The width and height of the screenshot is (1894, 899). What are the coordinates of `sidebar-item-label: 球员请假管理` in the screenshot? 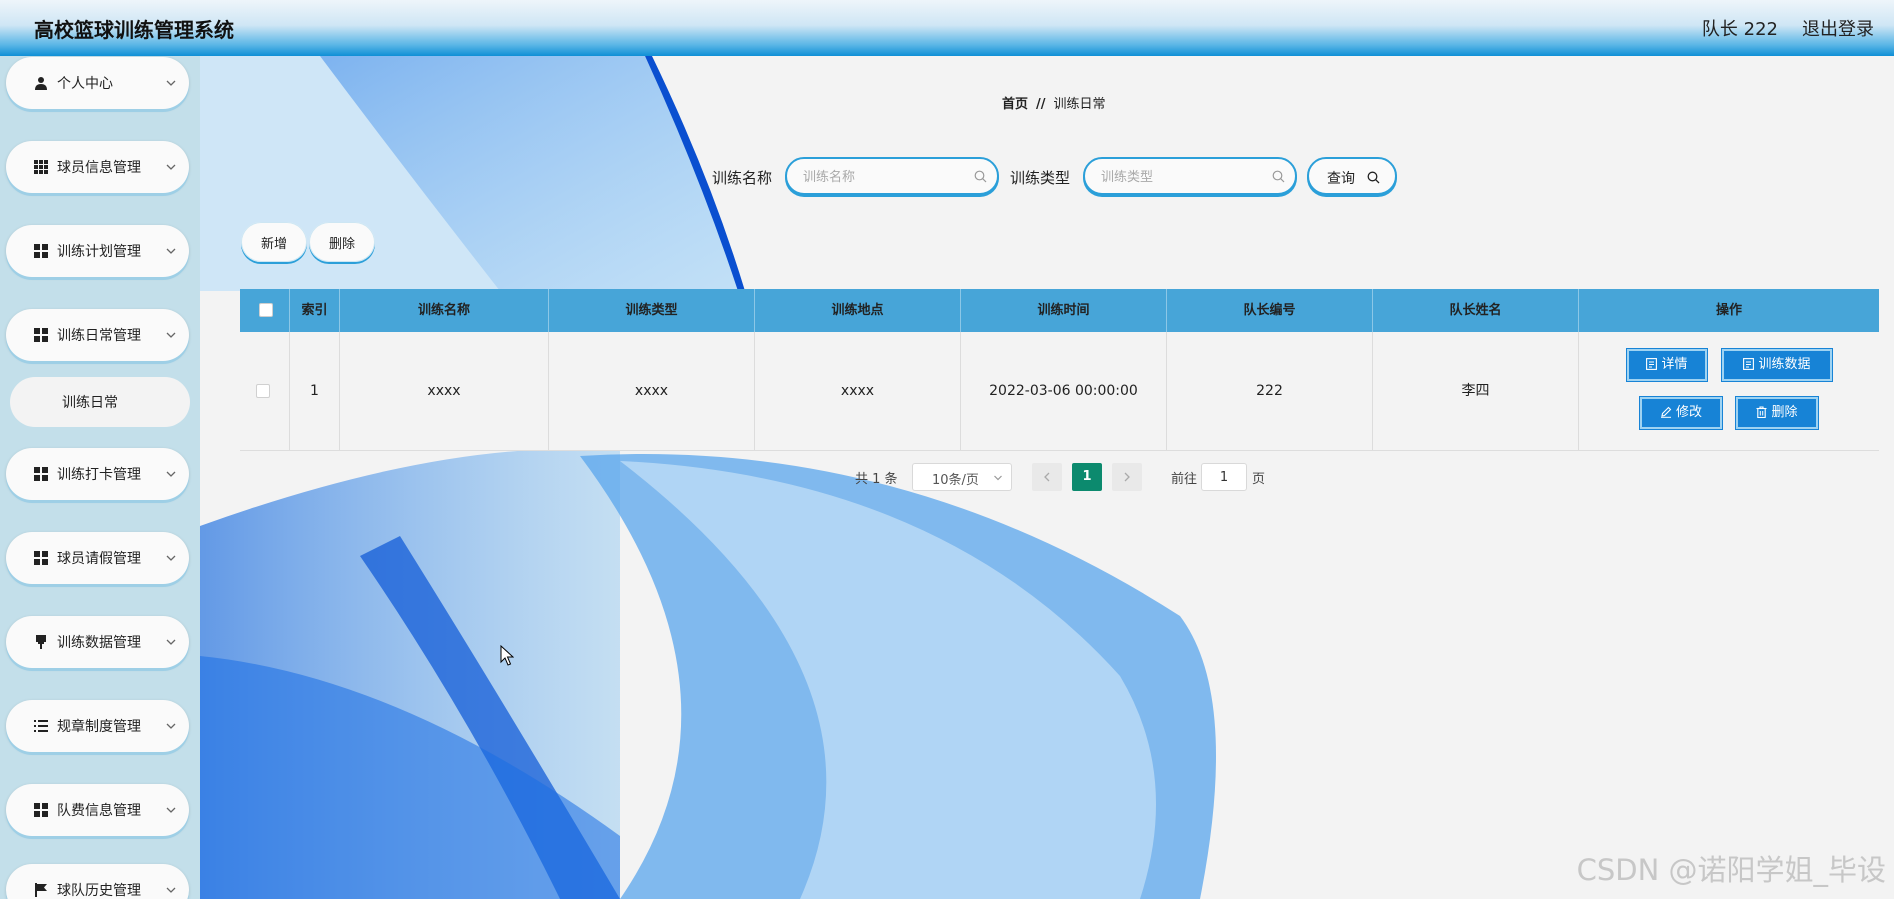 It's located at (99, 559).